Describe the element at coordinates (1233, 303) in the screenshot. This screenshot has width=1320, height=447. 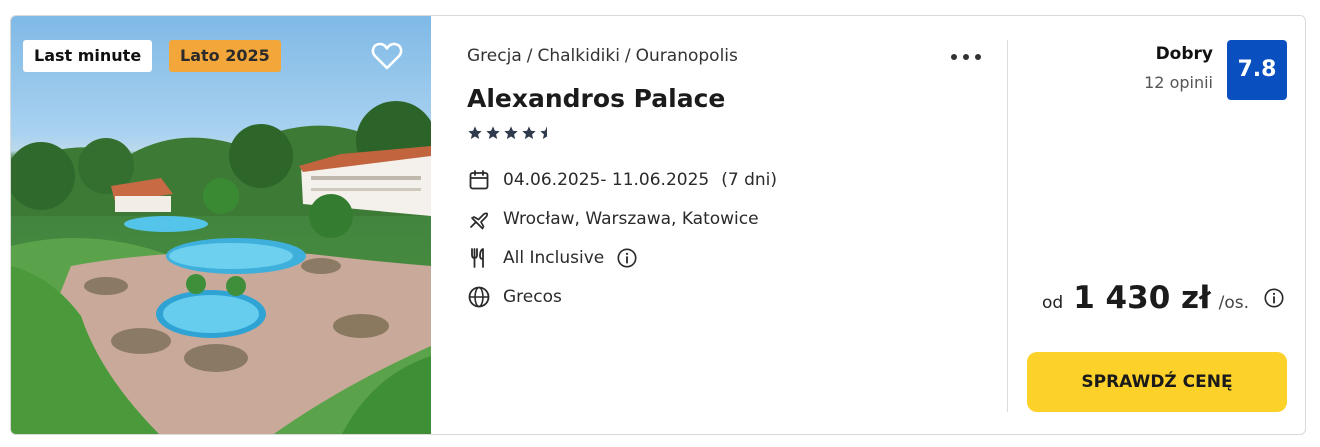
I see `price-suffix: /os.` at that location.